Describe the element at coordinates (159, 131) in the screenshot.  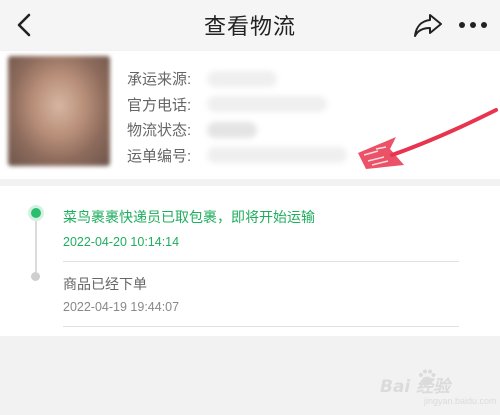
I see `status-label: 物流状态:` at that location.